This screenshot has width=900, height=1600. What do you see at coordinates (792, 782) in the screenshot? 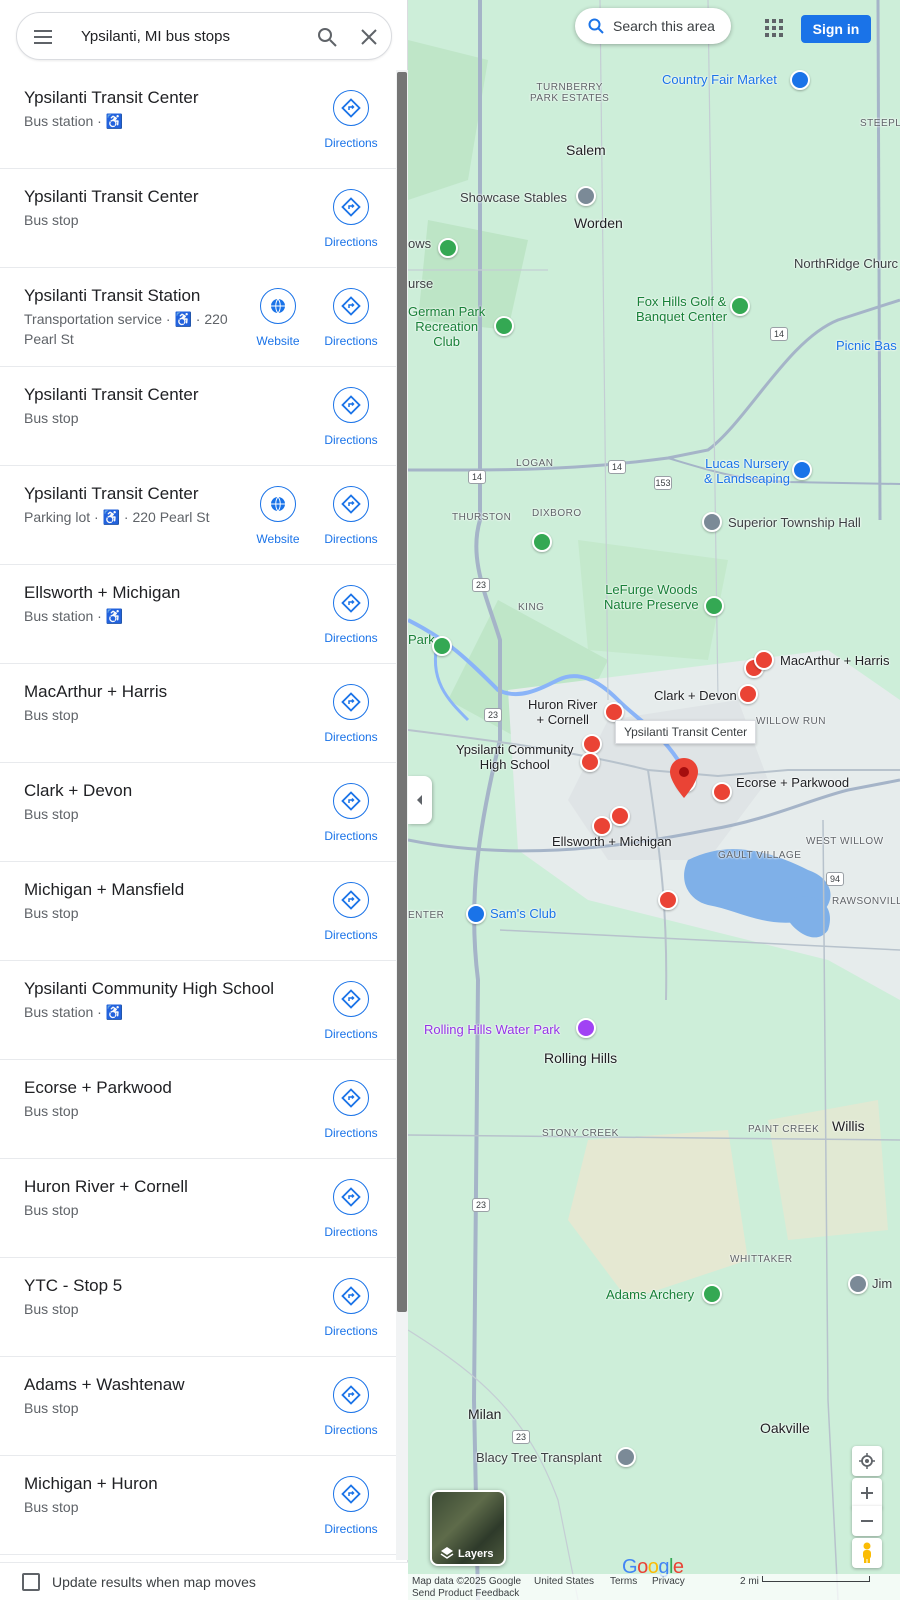
I see `bus-stop-label: Ecorse + Parkwood` at bounding box center [792, 782].